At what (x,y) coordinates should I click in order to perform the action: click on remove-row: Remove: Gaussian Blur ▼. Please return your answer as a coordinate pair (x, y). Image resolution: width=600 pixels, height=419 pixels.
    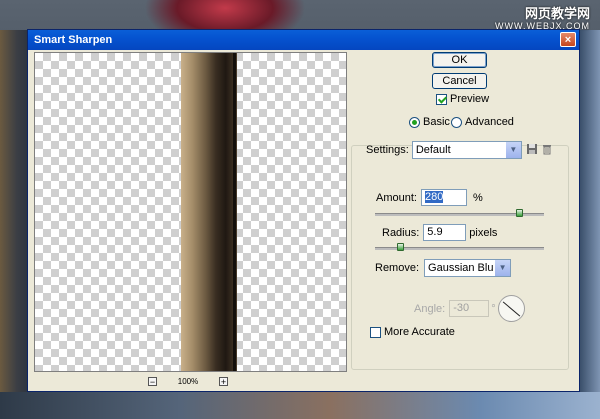
    Looking at the image, I should click on (443, 268).